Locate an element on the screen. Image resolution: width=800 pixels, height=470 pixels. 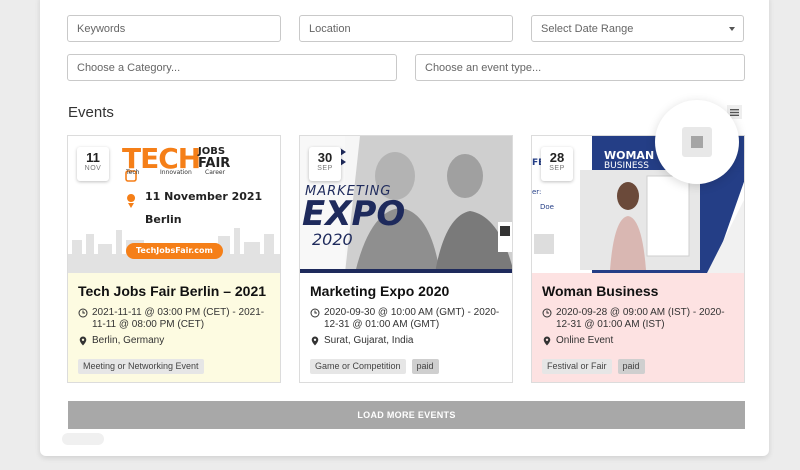
load-more-button: LOAD MORE EVENTS is located at coordinates (406, 415).